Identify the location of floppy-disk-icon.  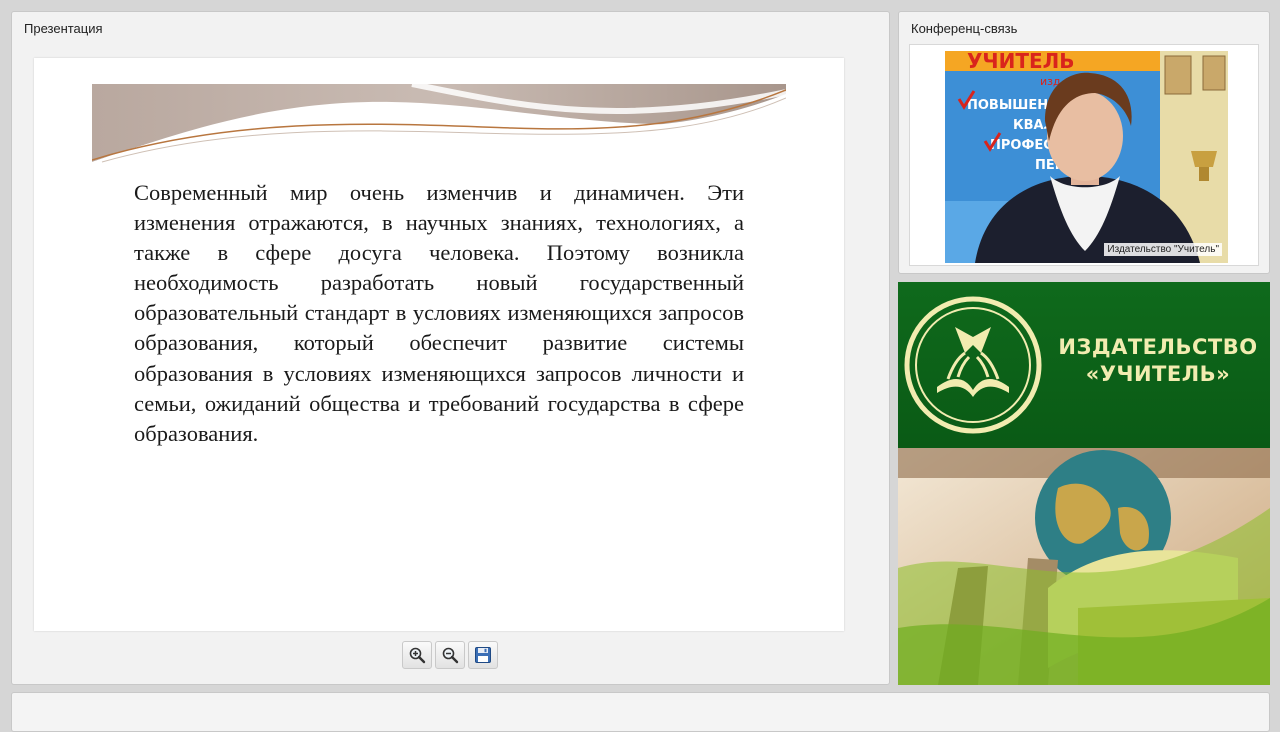
(483, 655).